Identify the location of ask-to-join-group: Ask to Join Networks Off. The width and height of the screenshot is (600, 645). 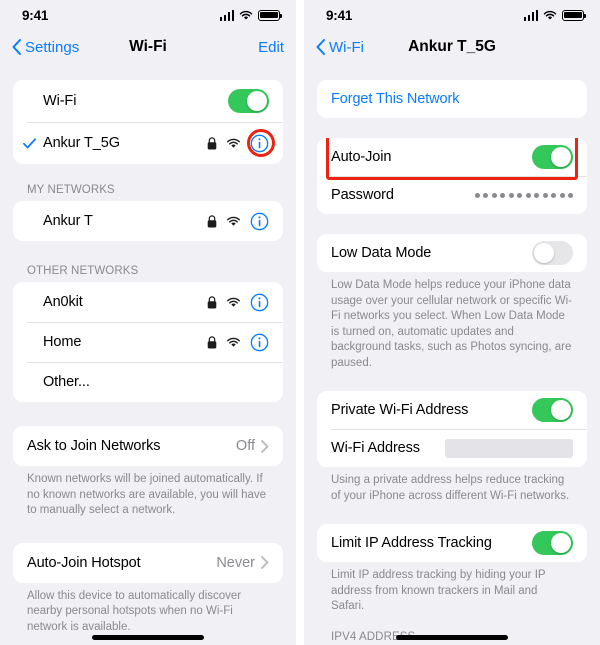
(148, 446).